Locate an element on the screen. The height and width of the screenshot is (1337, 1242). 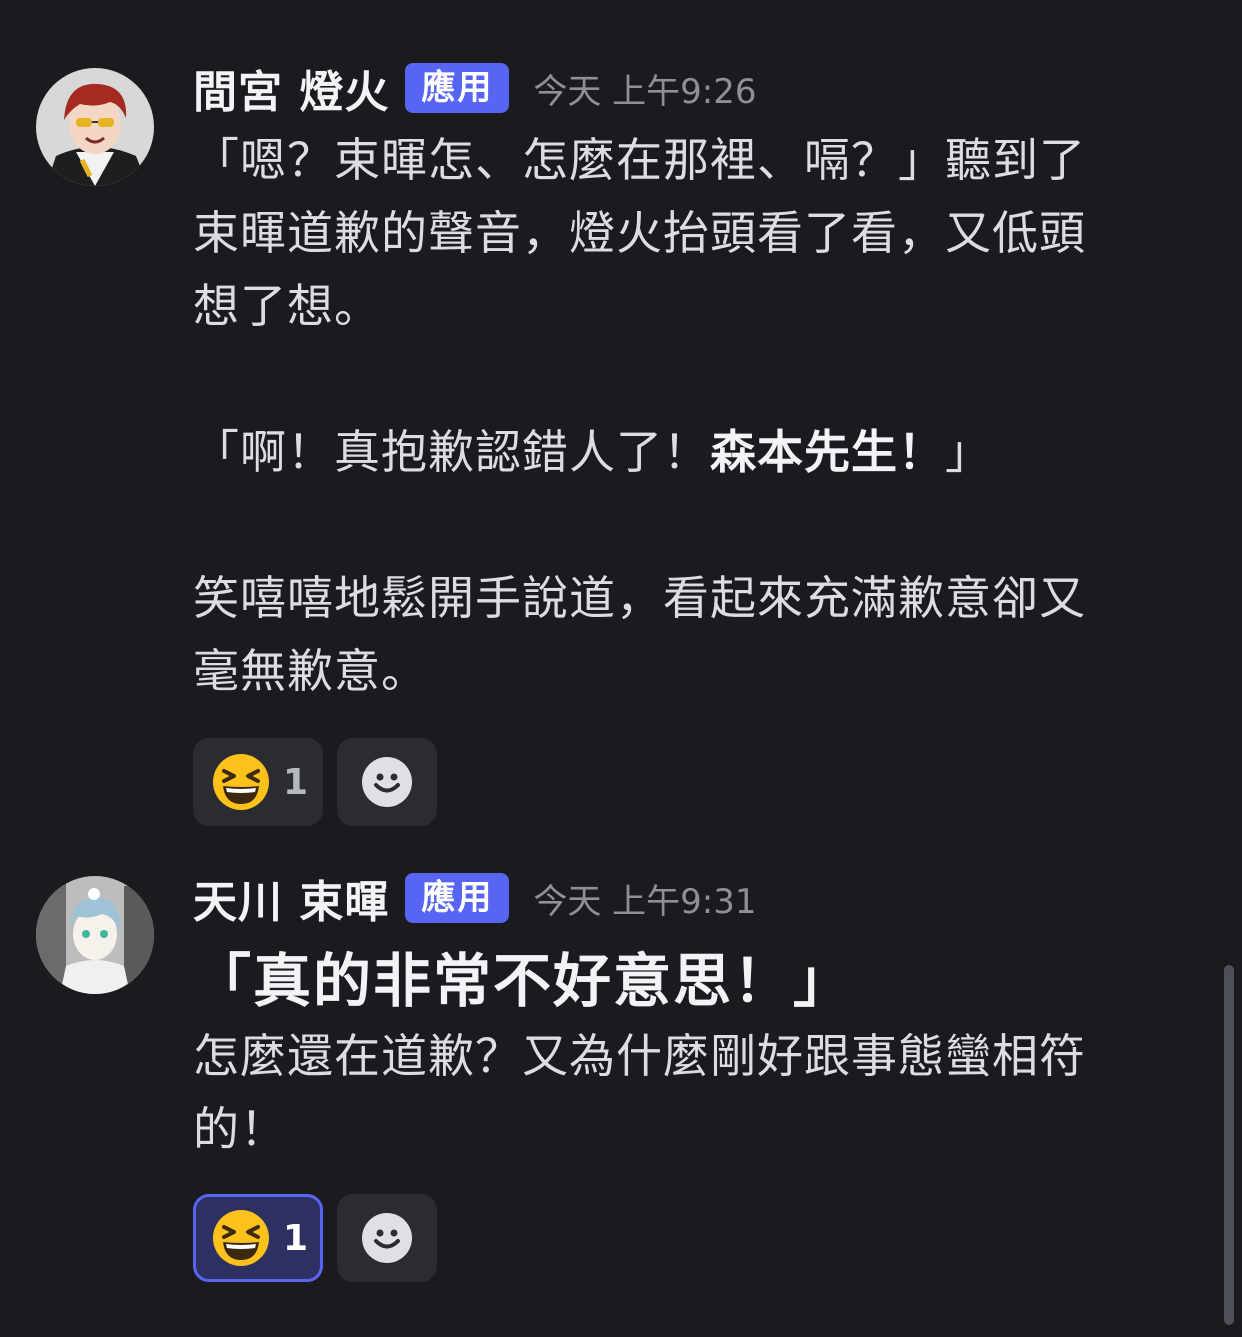
message-line: 束暉道歉的聲音，燈火抬頭看了看，又低頭 is located at coordinates (639, 233).